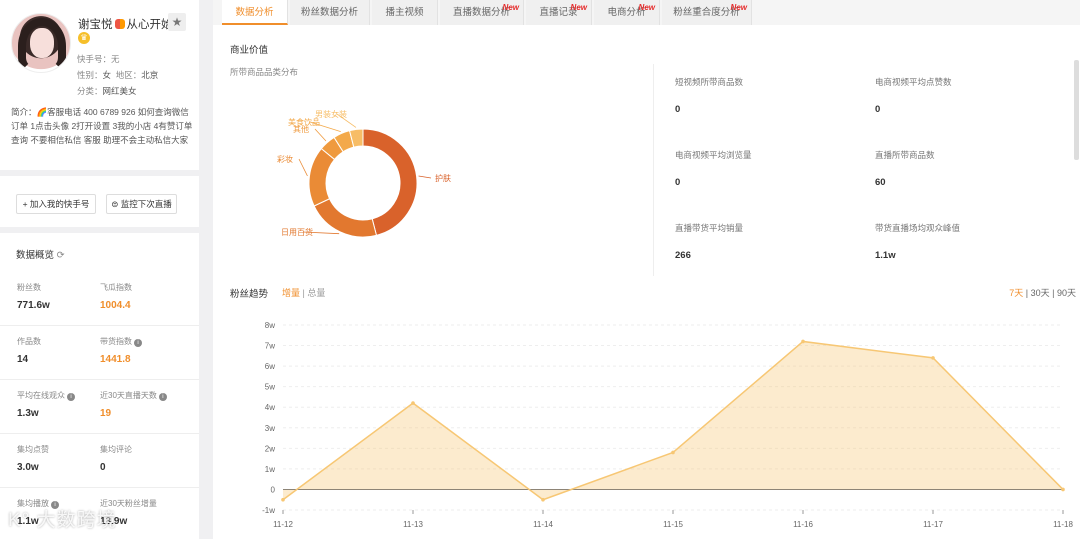 Image resolution: width=1080 pixels, height=539 pixels. What do you see at coordinates (119, 24) in the screenshot?
I see `pill-emoji-icon` at bounding box center [119, 24].